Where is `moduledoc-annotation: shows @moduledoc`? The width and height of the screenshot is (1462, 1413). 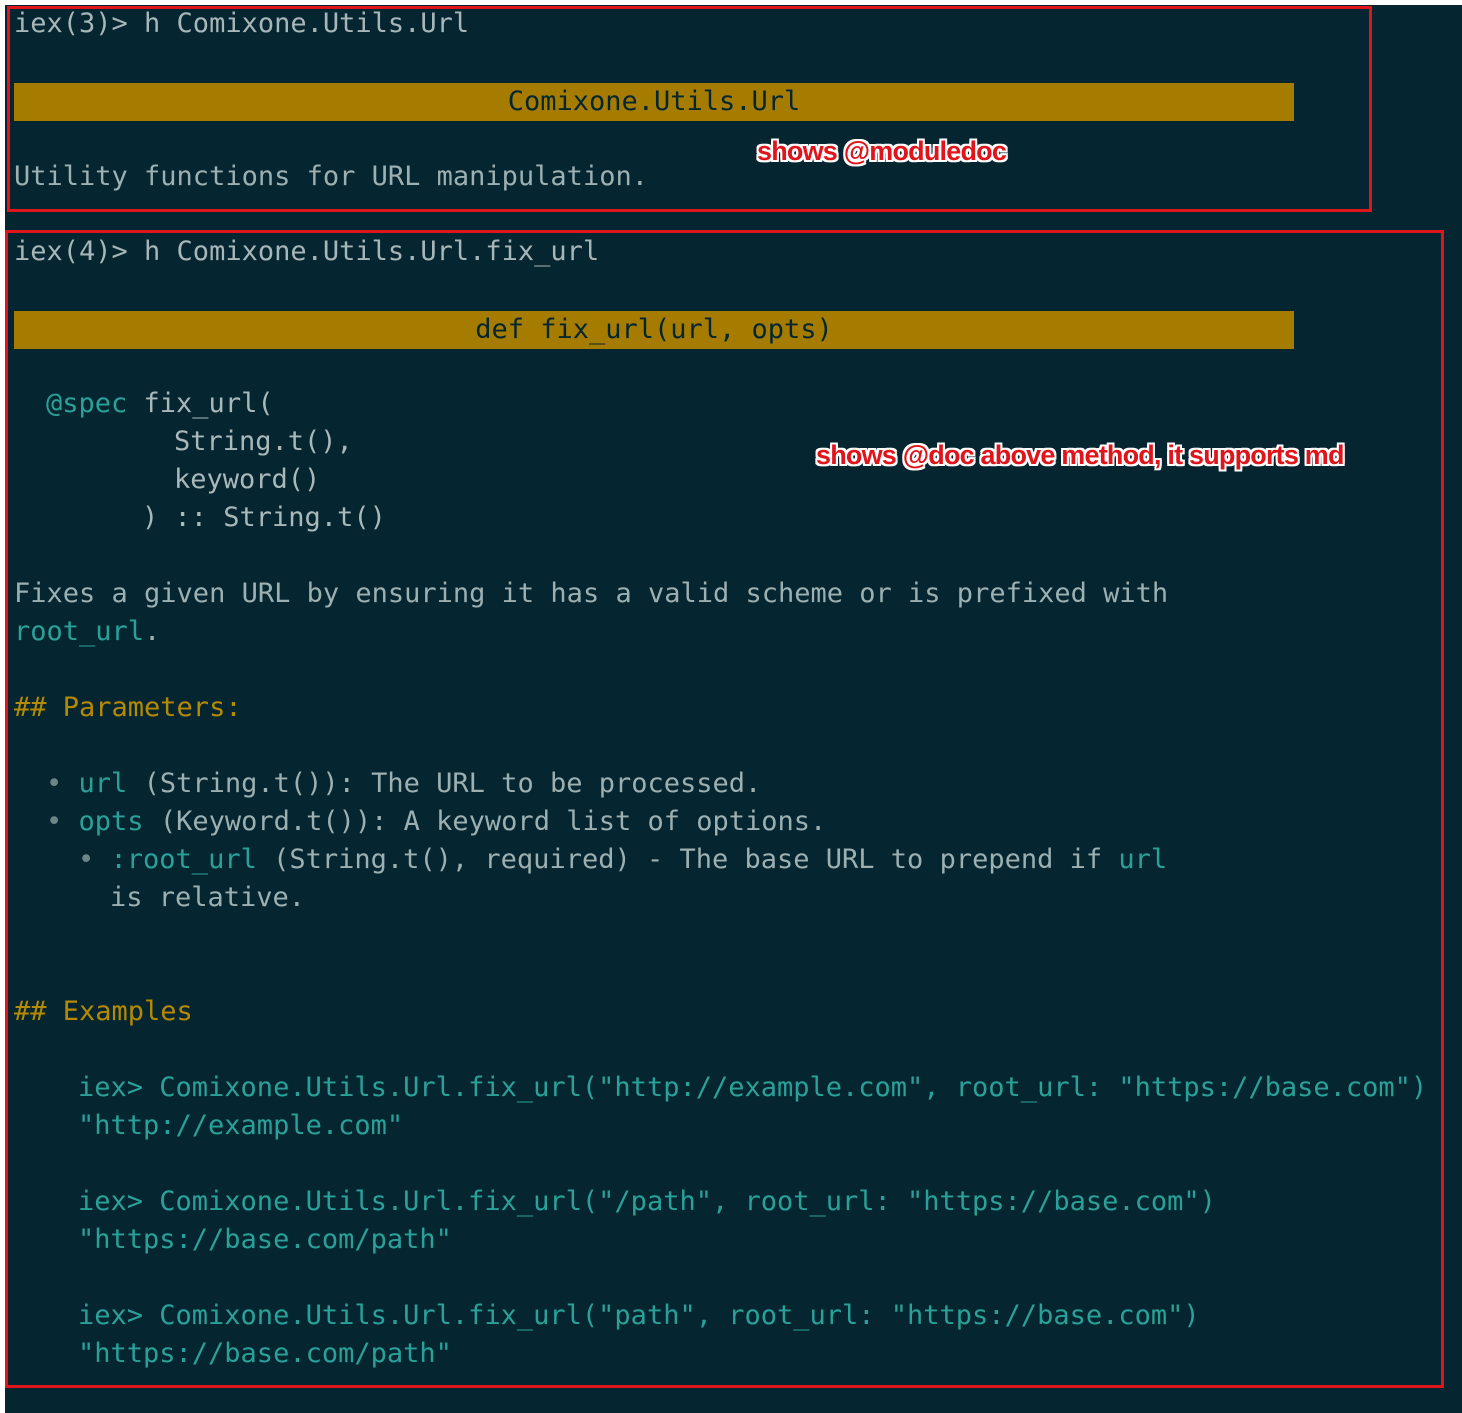
moduledoc-annotation: shows @moduledoc is located at coordinates (882, 151).